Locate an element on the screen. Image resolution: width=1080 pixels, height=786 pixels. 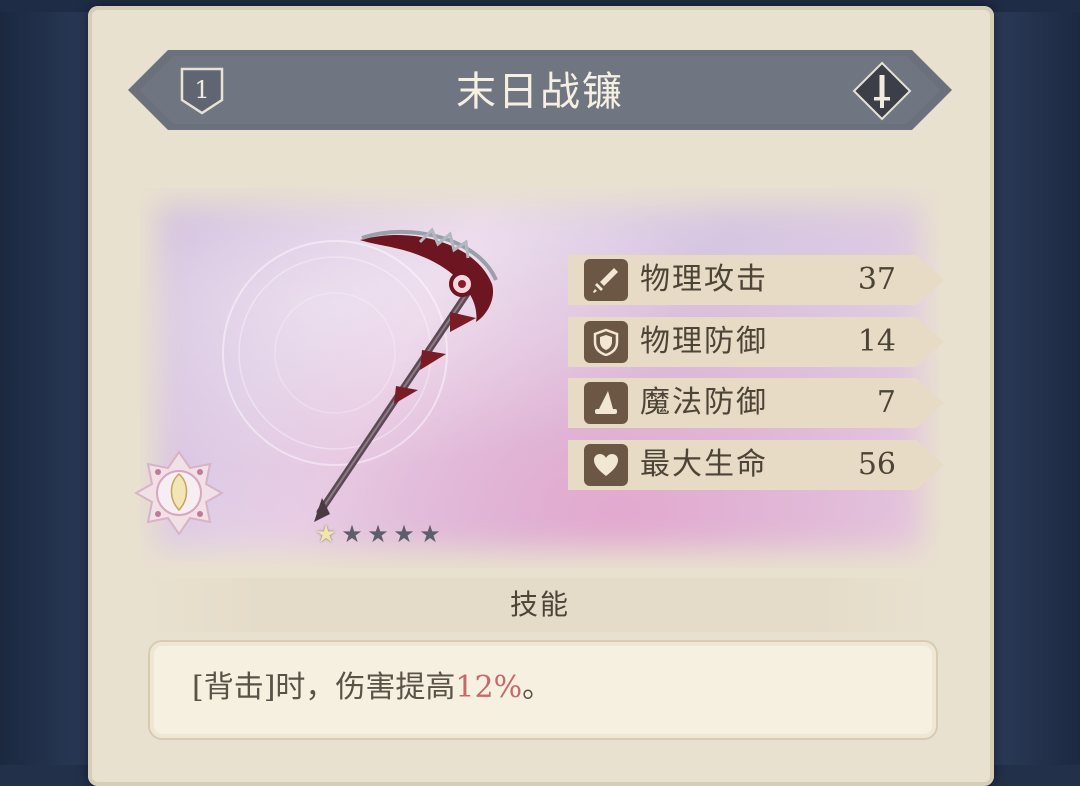
shield-icon is located at coordinates (606, 342).